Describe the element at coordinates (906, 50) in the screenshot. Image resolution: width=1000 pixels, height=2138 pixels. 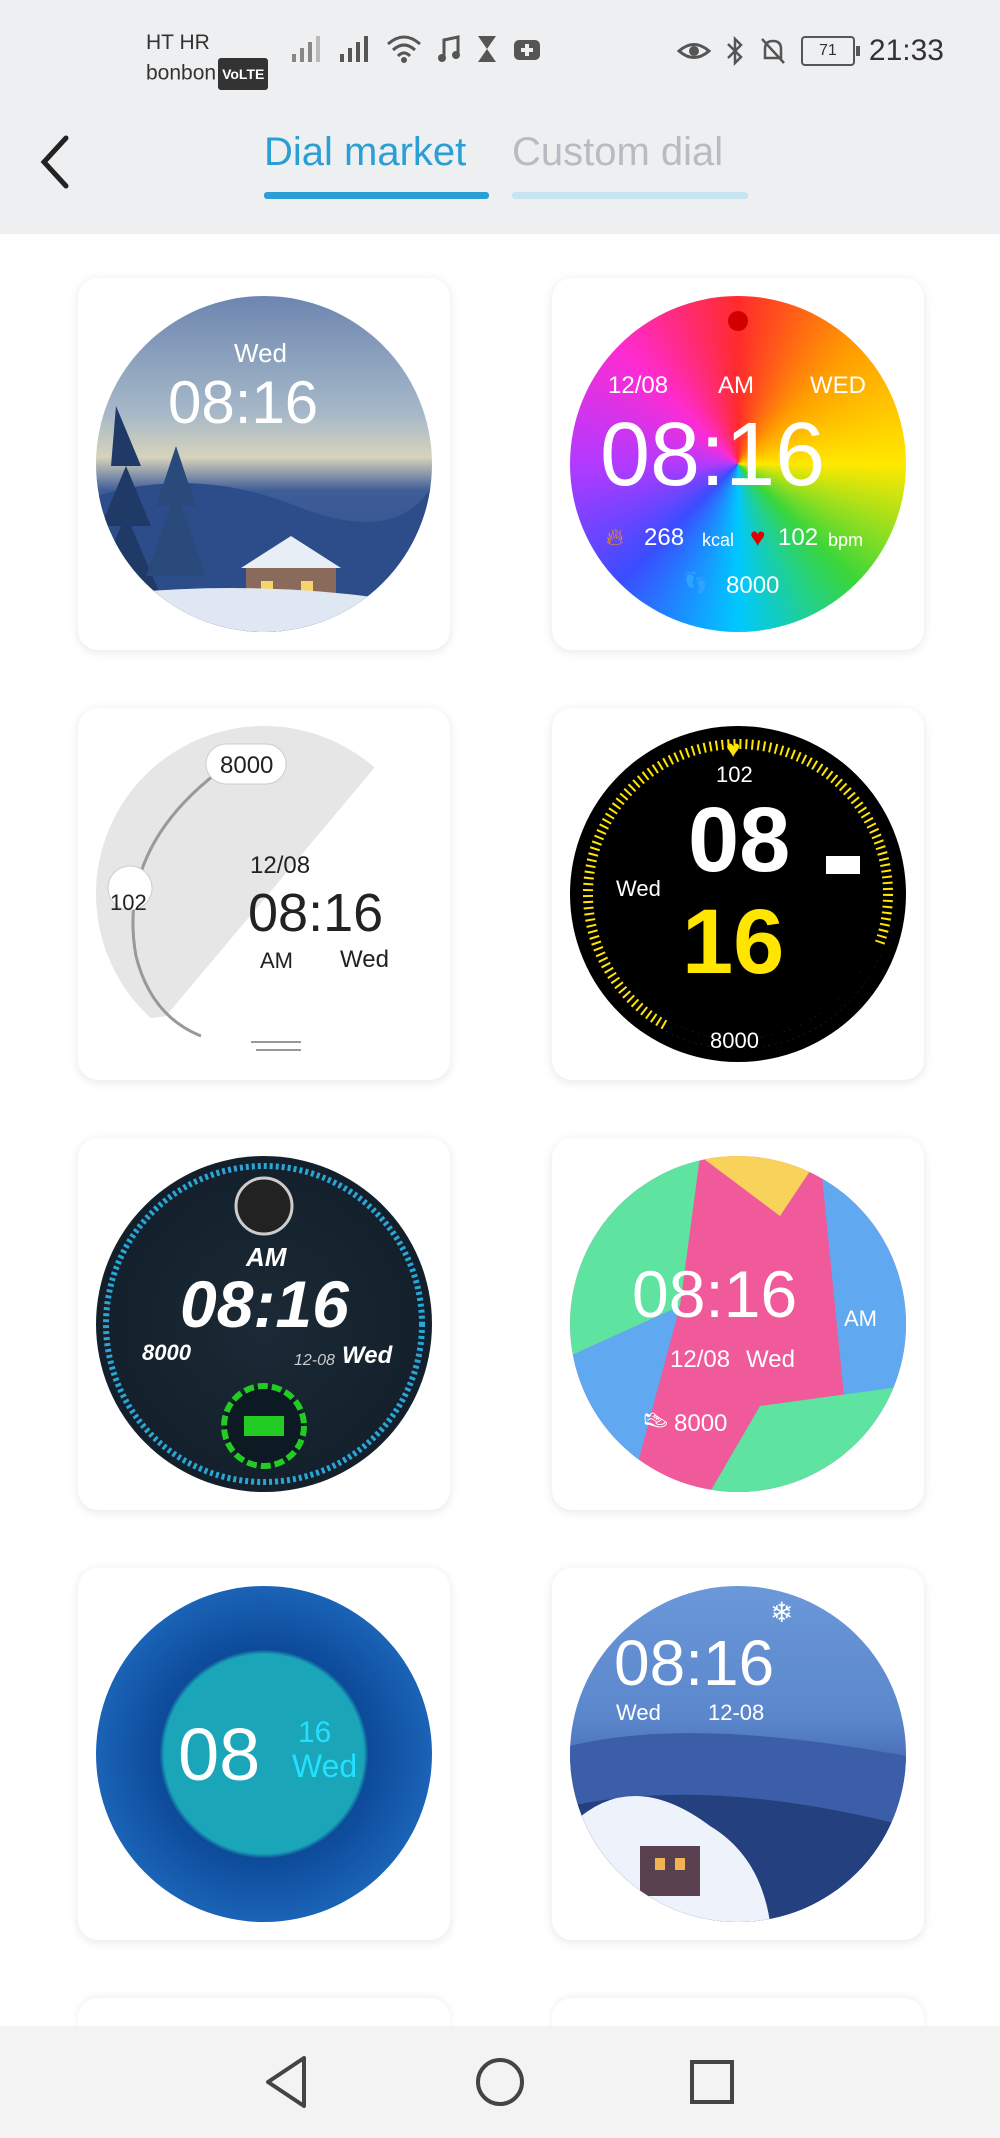
I see `status-time: 21:33` at that location.